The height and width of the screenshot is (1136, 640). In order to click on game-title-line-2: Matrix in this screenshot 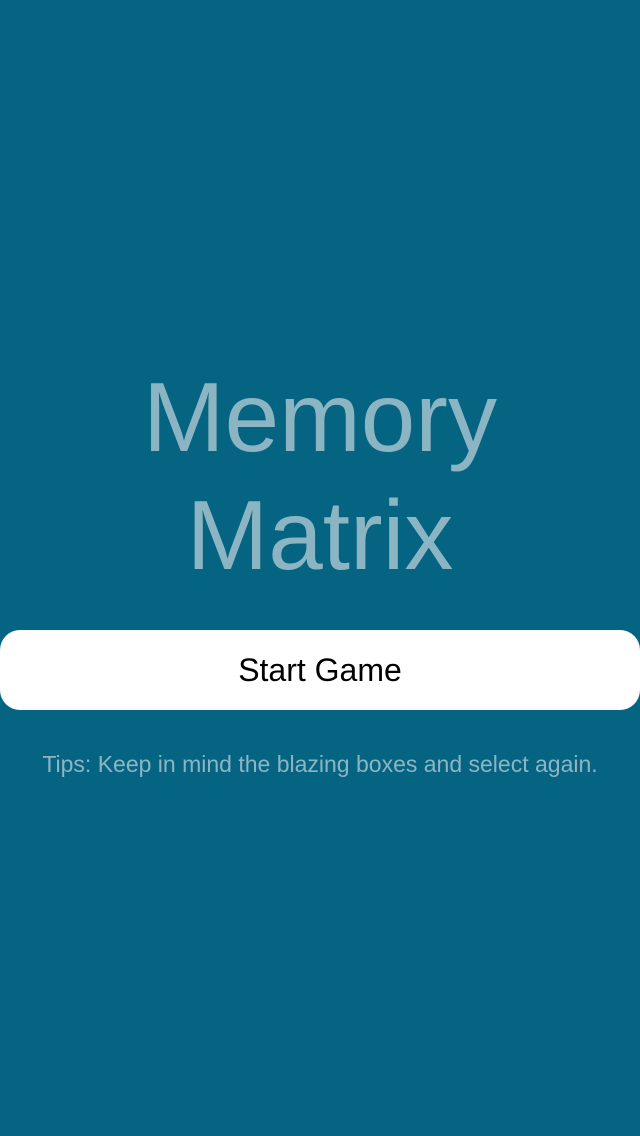, I will do `click(320, 535)`.